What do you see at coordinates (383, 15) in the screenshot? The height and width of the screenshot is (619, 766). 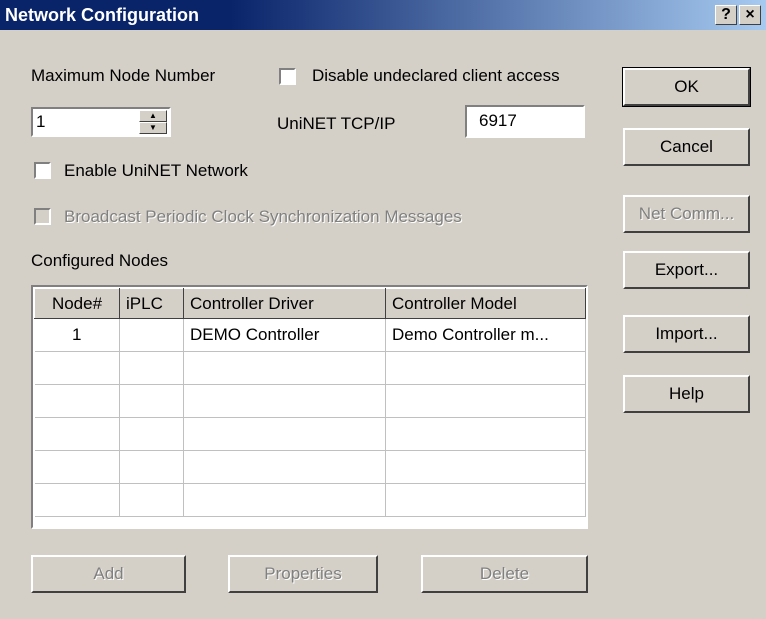 I see `title-bar: Network Configuration ? ×` at bounding box center [383, 15].